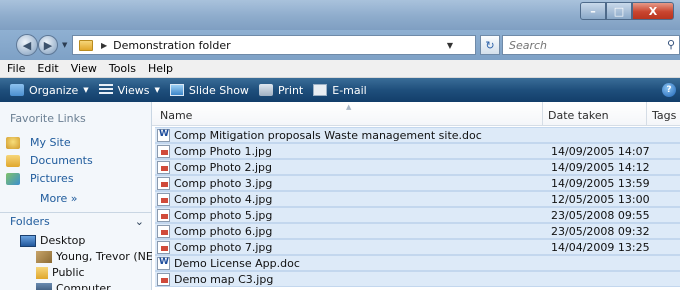 This screenshot has width=680, height=290. Describe the element at coordinates (274, 45) in the screenshot. I see `address-bar: ▶ Demonstration folder ▼` at that location.